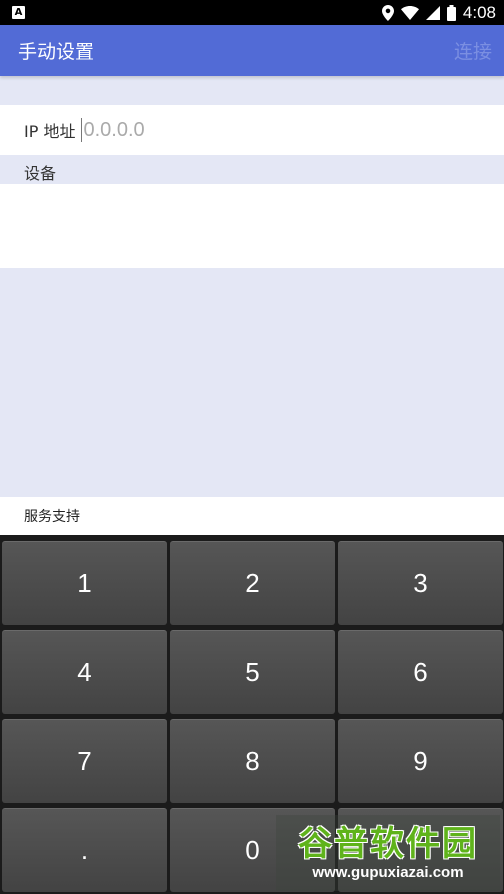 This screenshot has height=894, width=504. What do you see at coordinates (84, 583) in the screenshot?
I see `key-1: 1` at bounding box center [84, 583].